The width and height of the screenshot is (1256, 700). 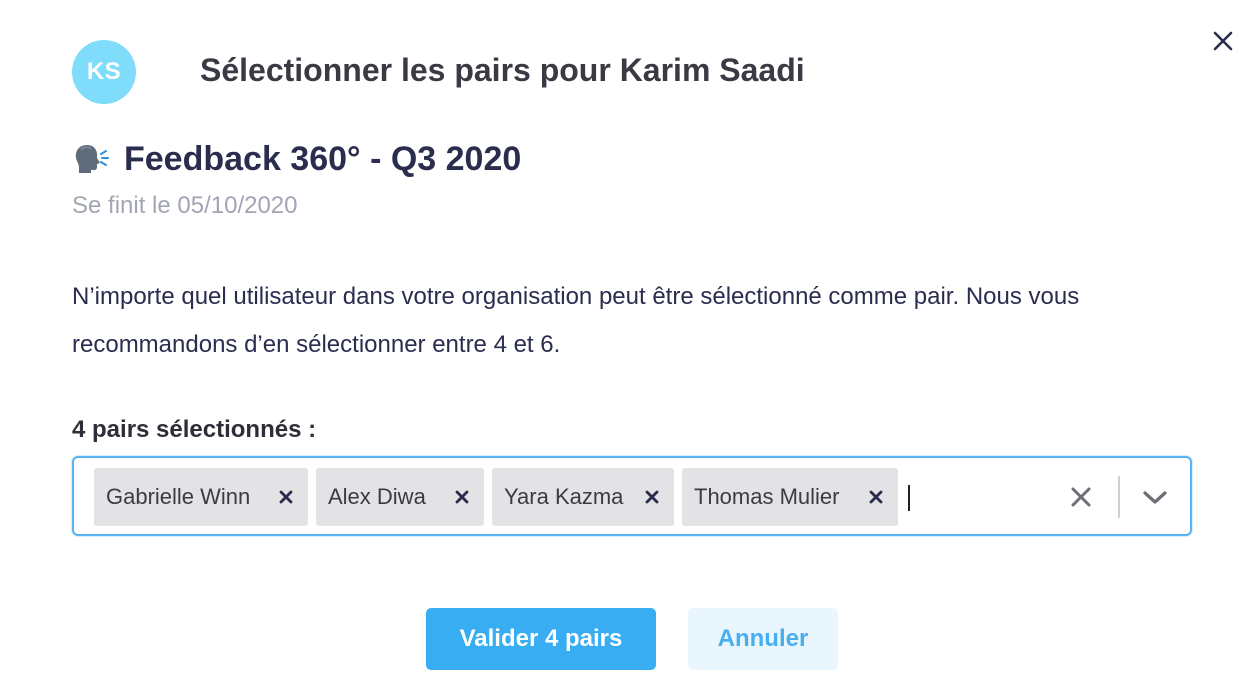 I want to click on peer-chip-label: Gabrielle Winn, so click(x=178, y=496).